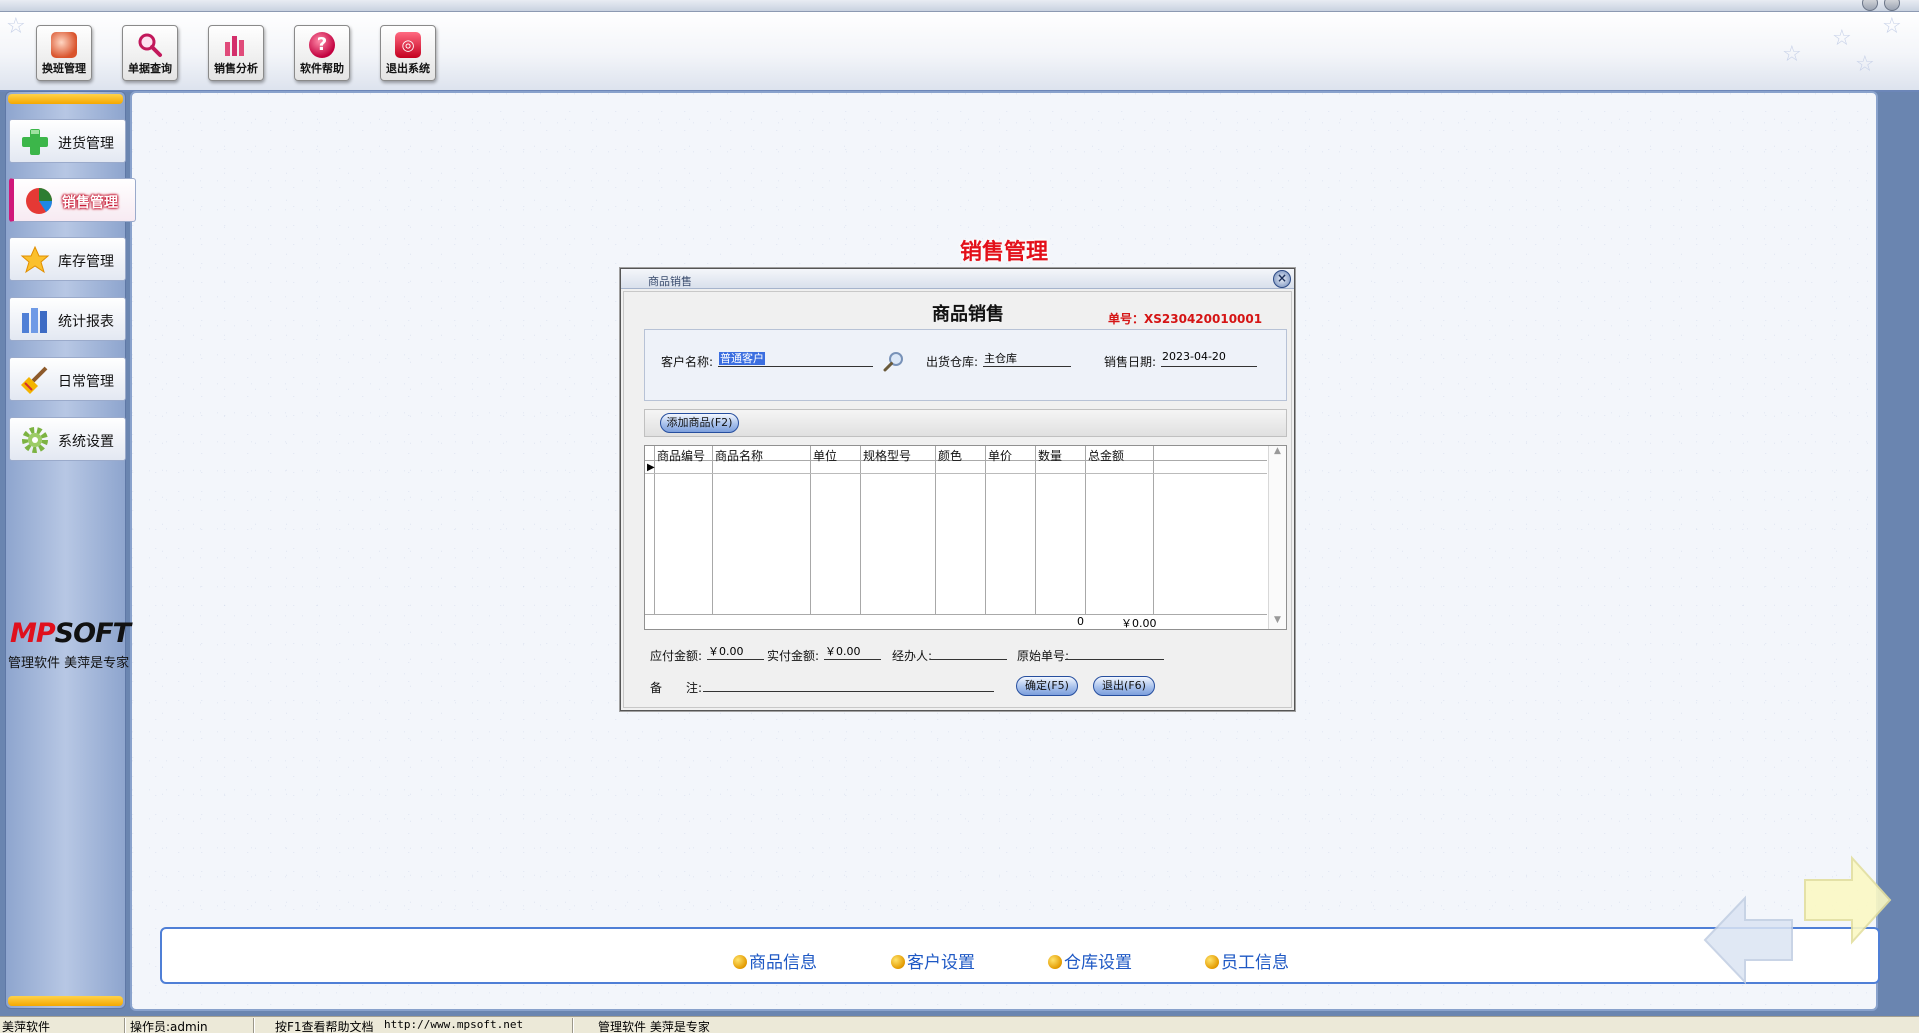  I want to click on customer-label: 客户名称:, so click(687, 362).